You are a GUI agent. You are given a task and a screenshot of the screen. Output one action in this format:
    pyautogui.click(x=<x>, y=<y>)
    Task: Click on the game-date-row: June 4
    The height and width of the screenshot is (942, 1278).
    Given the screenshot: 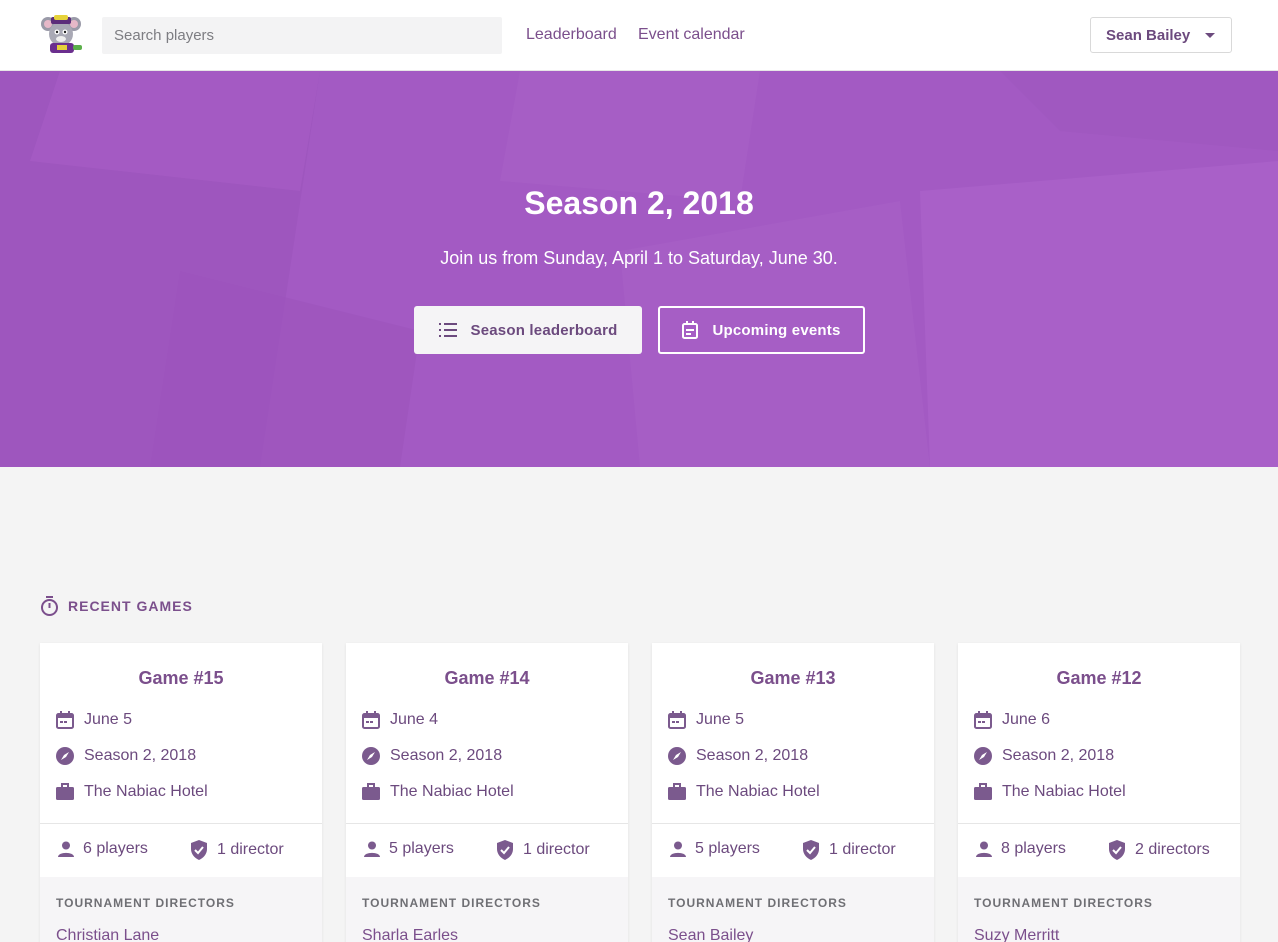 What is the action you would take?
    pyautogui.click(x=400, y=720)
    